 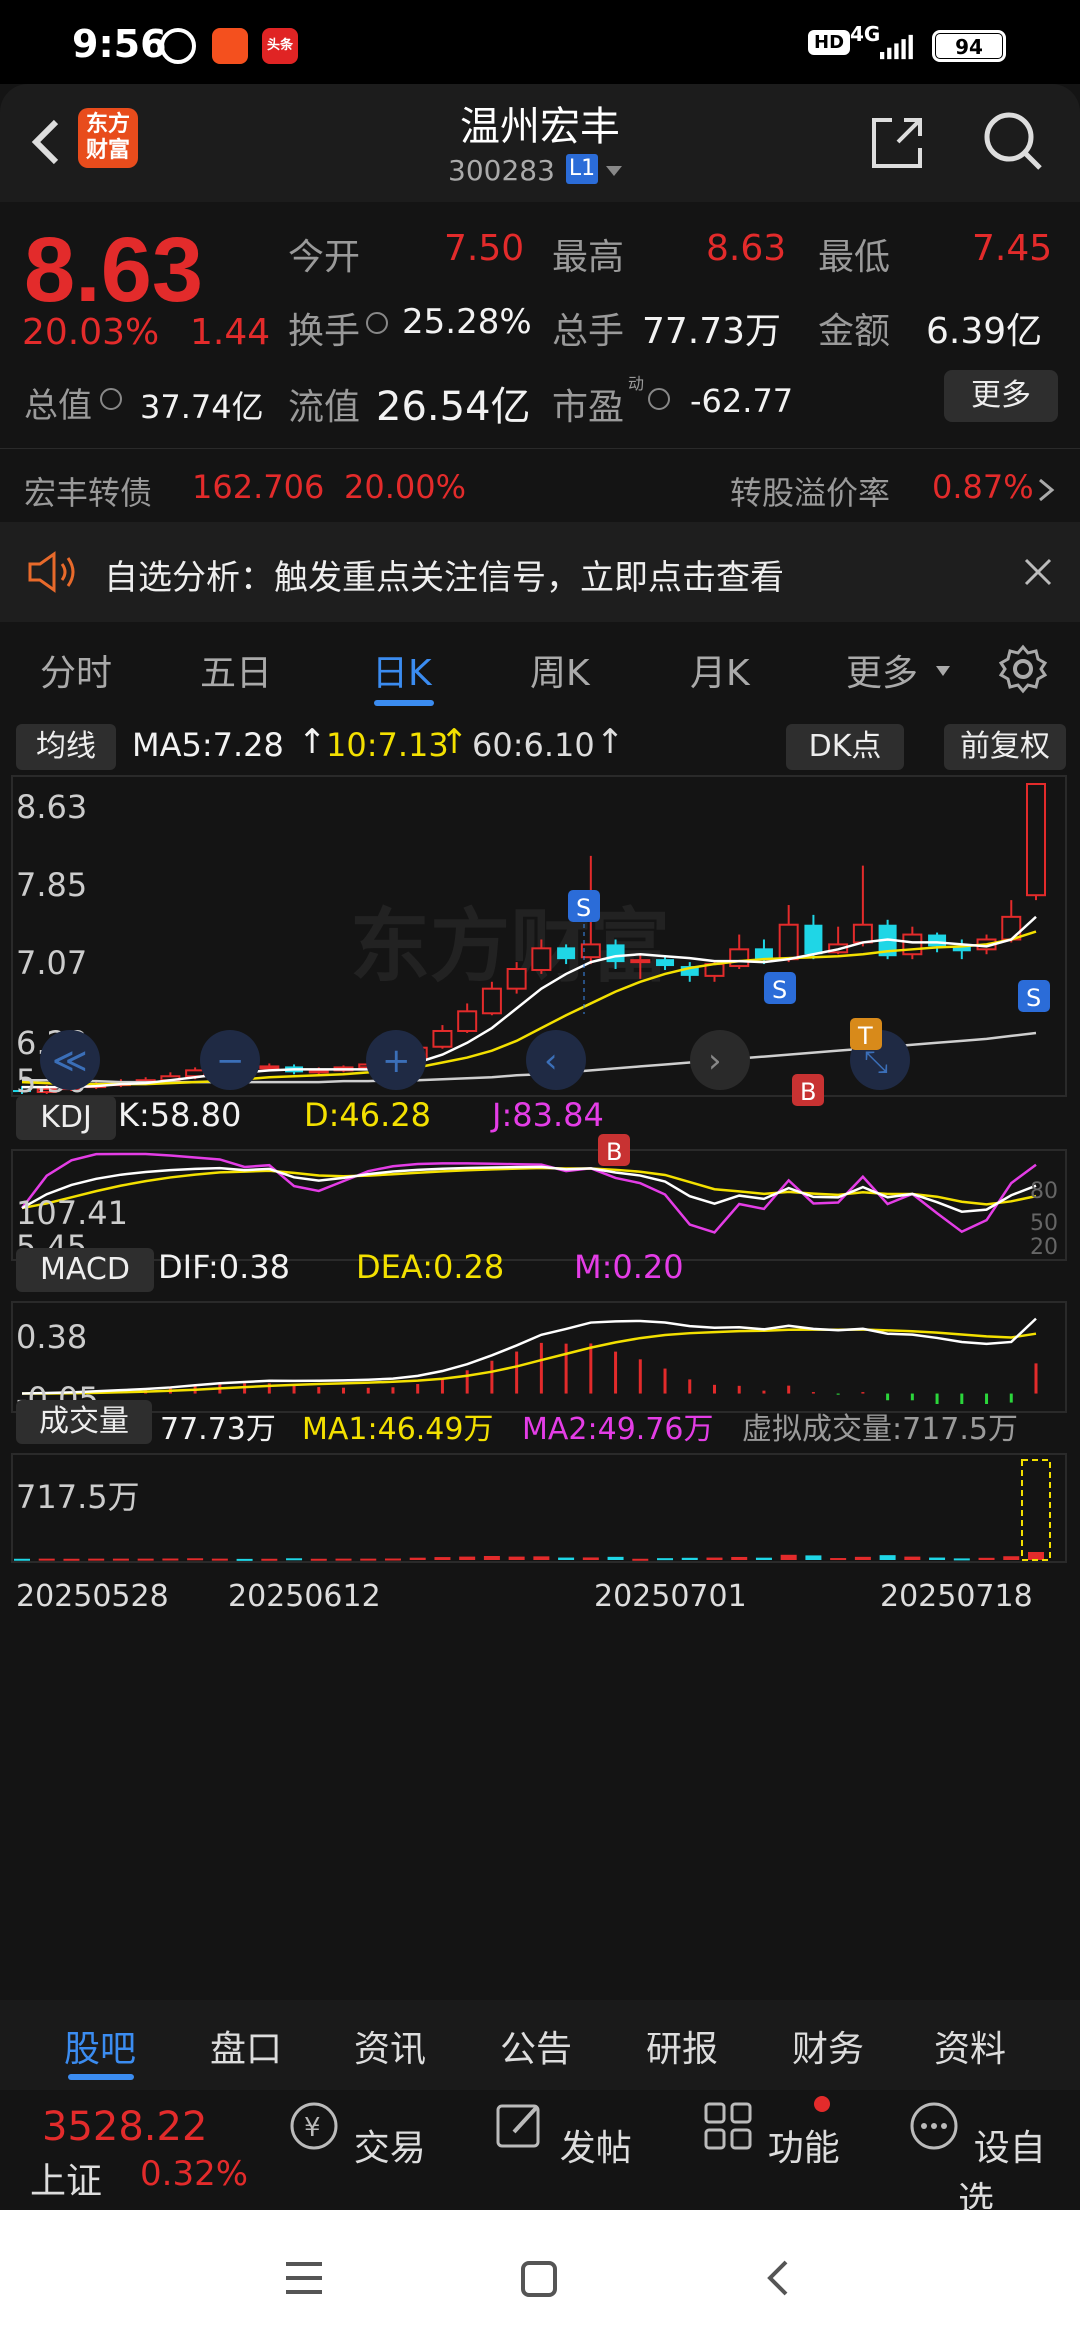 I want to click on up-arrow-icon: ↑, so click(x=610, y=742).